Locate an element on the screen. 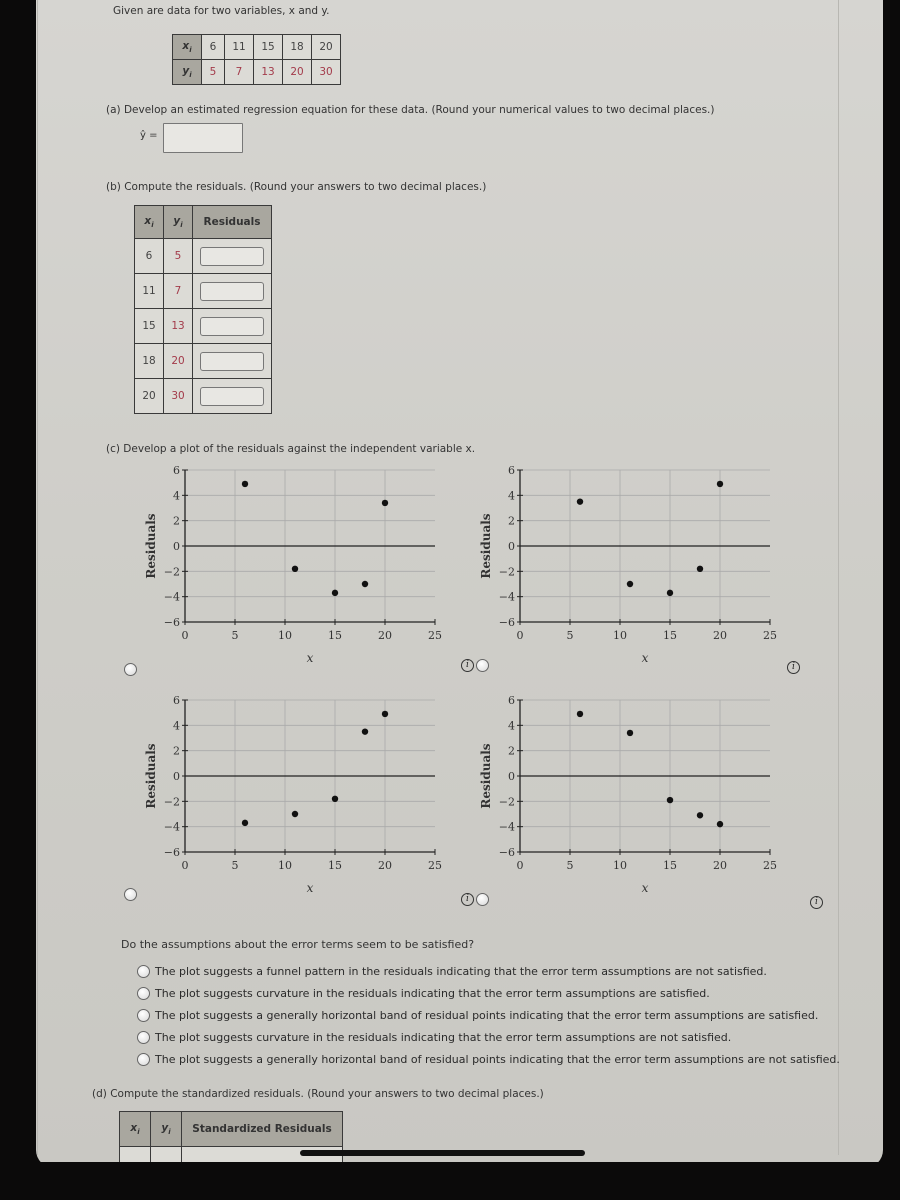 The height and width of the screenshot is (1200, 900). plot-option-3-radio is located at coordinates (130, 894).